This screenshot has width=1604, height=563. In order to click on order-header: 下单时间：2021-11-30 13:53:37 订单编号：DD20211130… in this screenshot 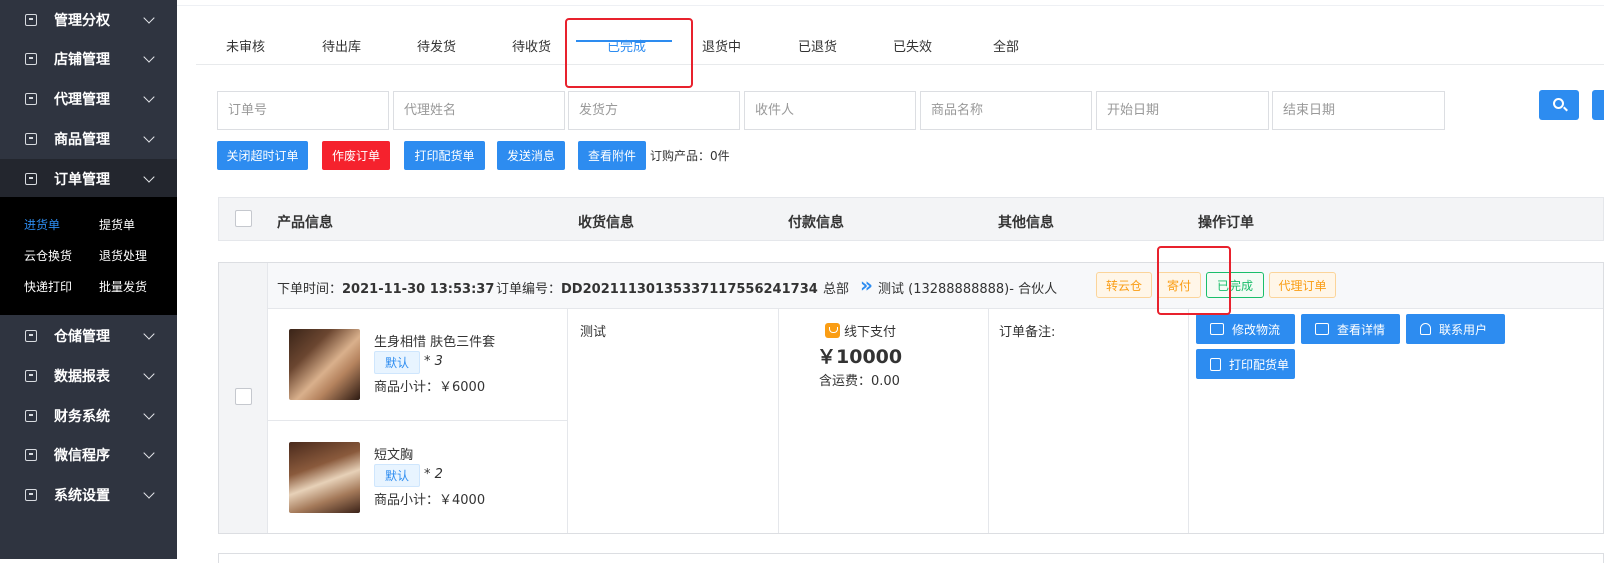, I will do `click(935, 286)`.